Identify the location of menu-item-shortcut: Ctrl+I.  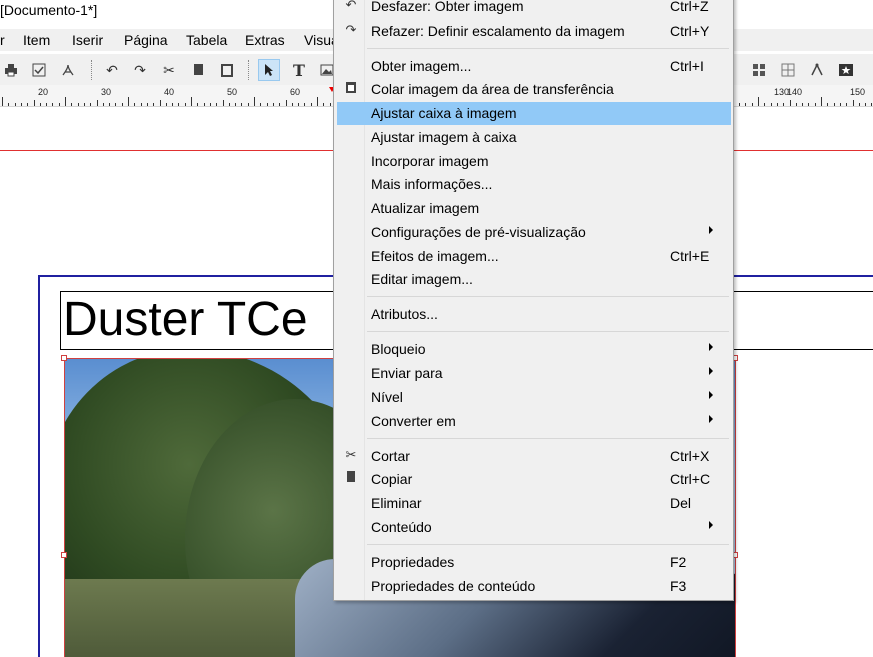
(687, 66).